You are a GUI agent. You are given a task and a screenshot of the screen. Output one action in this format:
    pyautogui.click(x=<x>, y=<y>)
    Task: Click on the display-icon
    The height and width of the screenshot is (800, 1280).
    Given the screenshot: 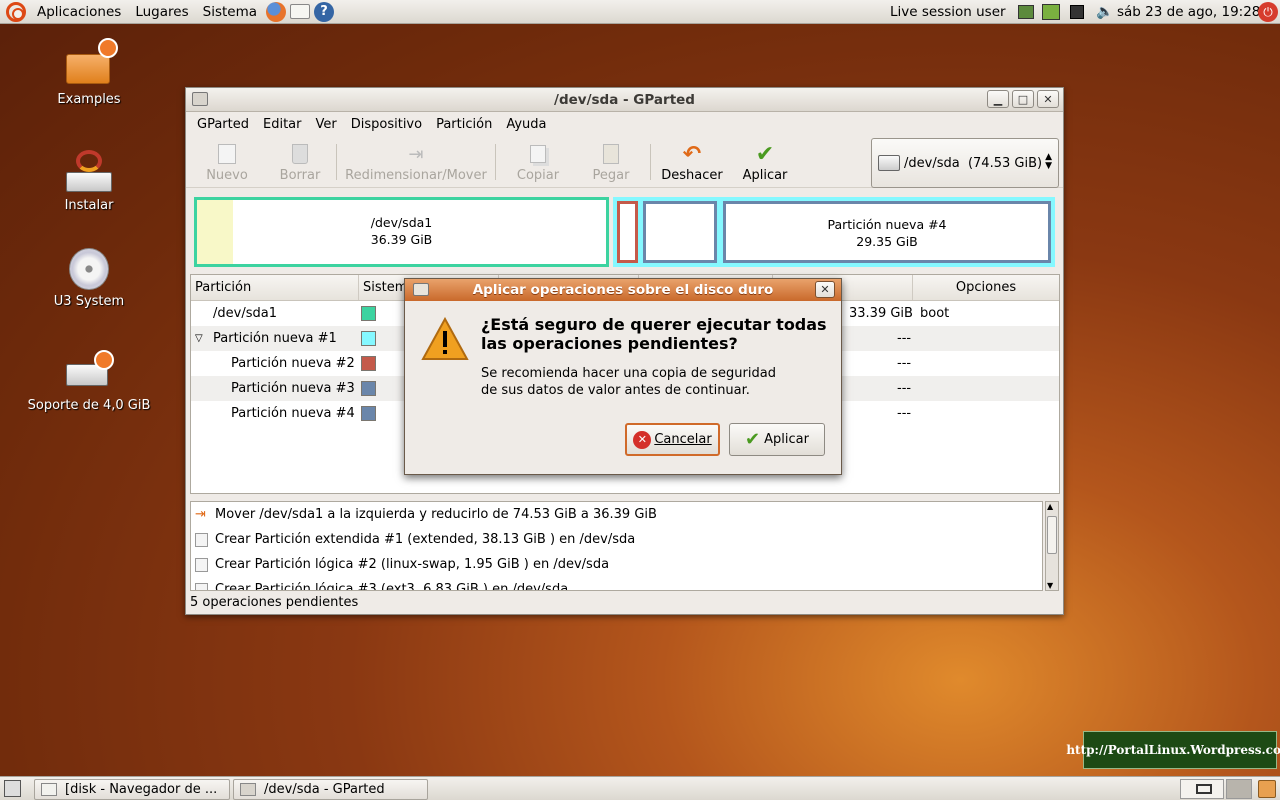 What is the action you would take?
    pyautogui.click(x=1077, y=12)
    